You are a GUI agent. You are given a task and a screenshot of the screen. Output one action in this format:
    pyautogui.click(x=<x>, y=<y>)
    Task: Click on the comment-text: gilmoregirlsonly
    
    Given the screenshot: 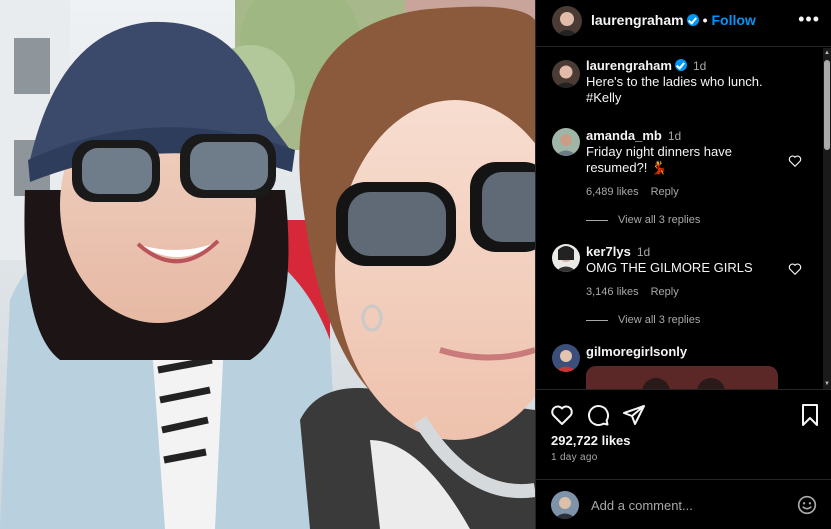 What is the action you would take?
    pyautogui.click(x=686, y=352)
    